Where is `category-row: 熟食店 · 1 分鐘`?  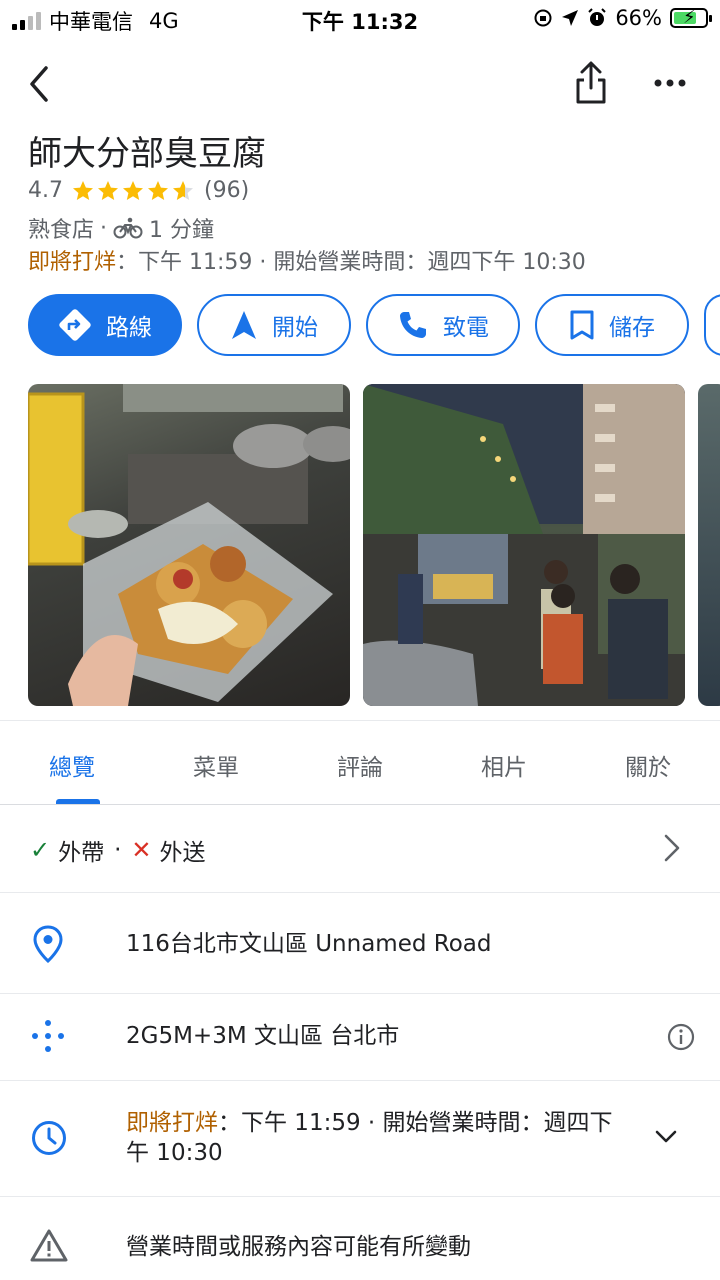 category-row: 熟食店 · 1 分鐘 is located at coordinates (121, 228).